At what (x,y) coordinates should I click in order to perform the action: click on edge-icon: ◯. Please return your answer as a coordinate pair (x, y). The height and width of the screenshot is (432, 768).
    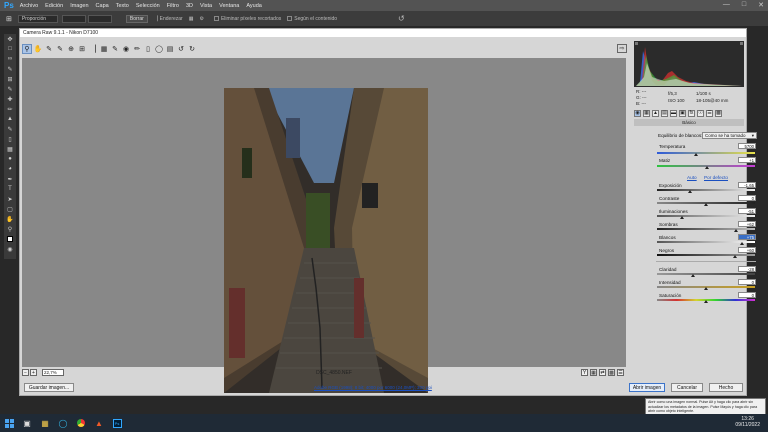
    Looking at the image, I should click on (63, 423).